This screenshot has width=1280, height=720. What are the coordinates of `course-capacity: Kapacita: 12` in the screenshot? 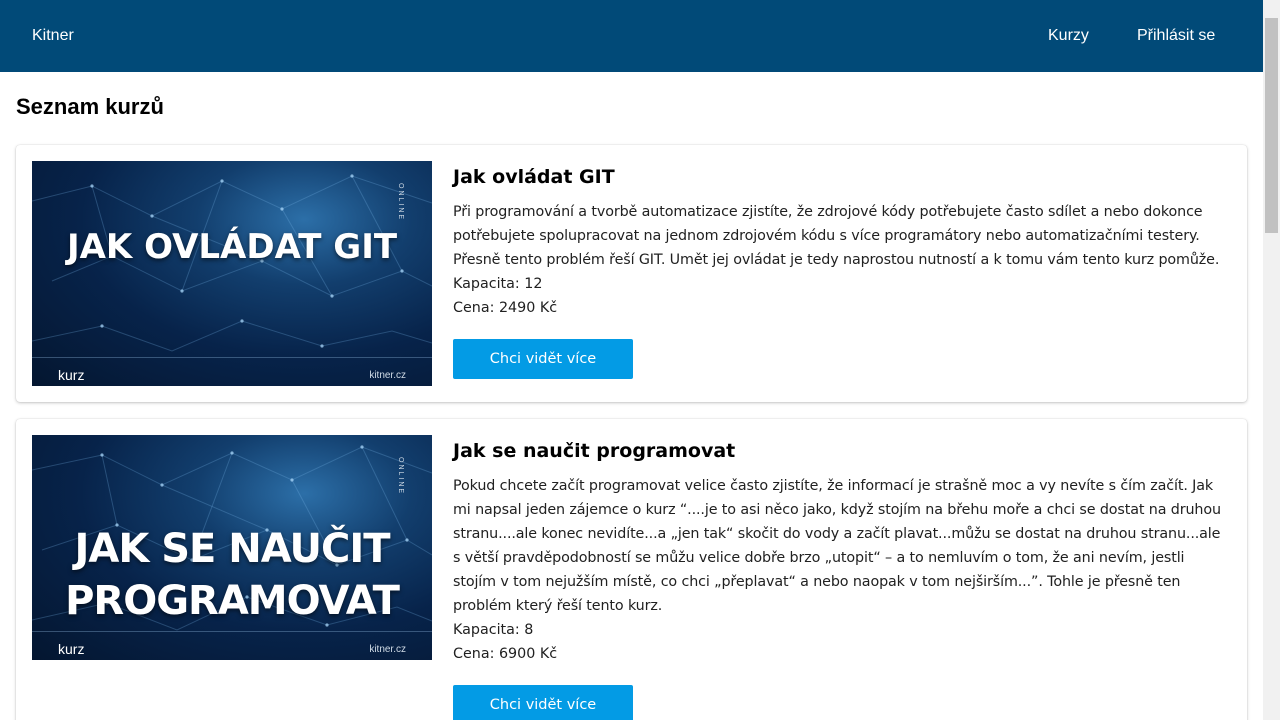 It's located at (498, 284).